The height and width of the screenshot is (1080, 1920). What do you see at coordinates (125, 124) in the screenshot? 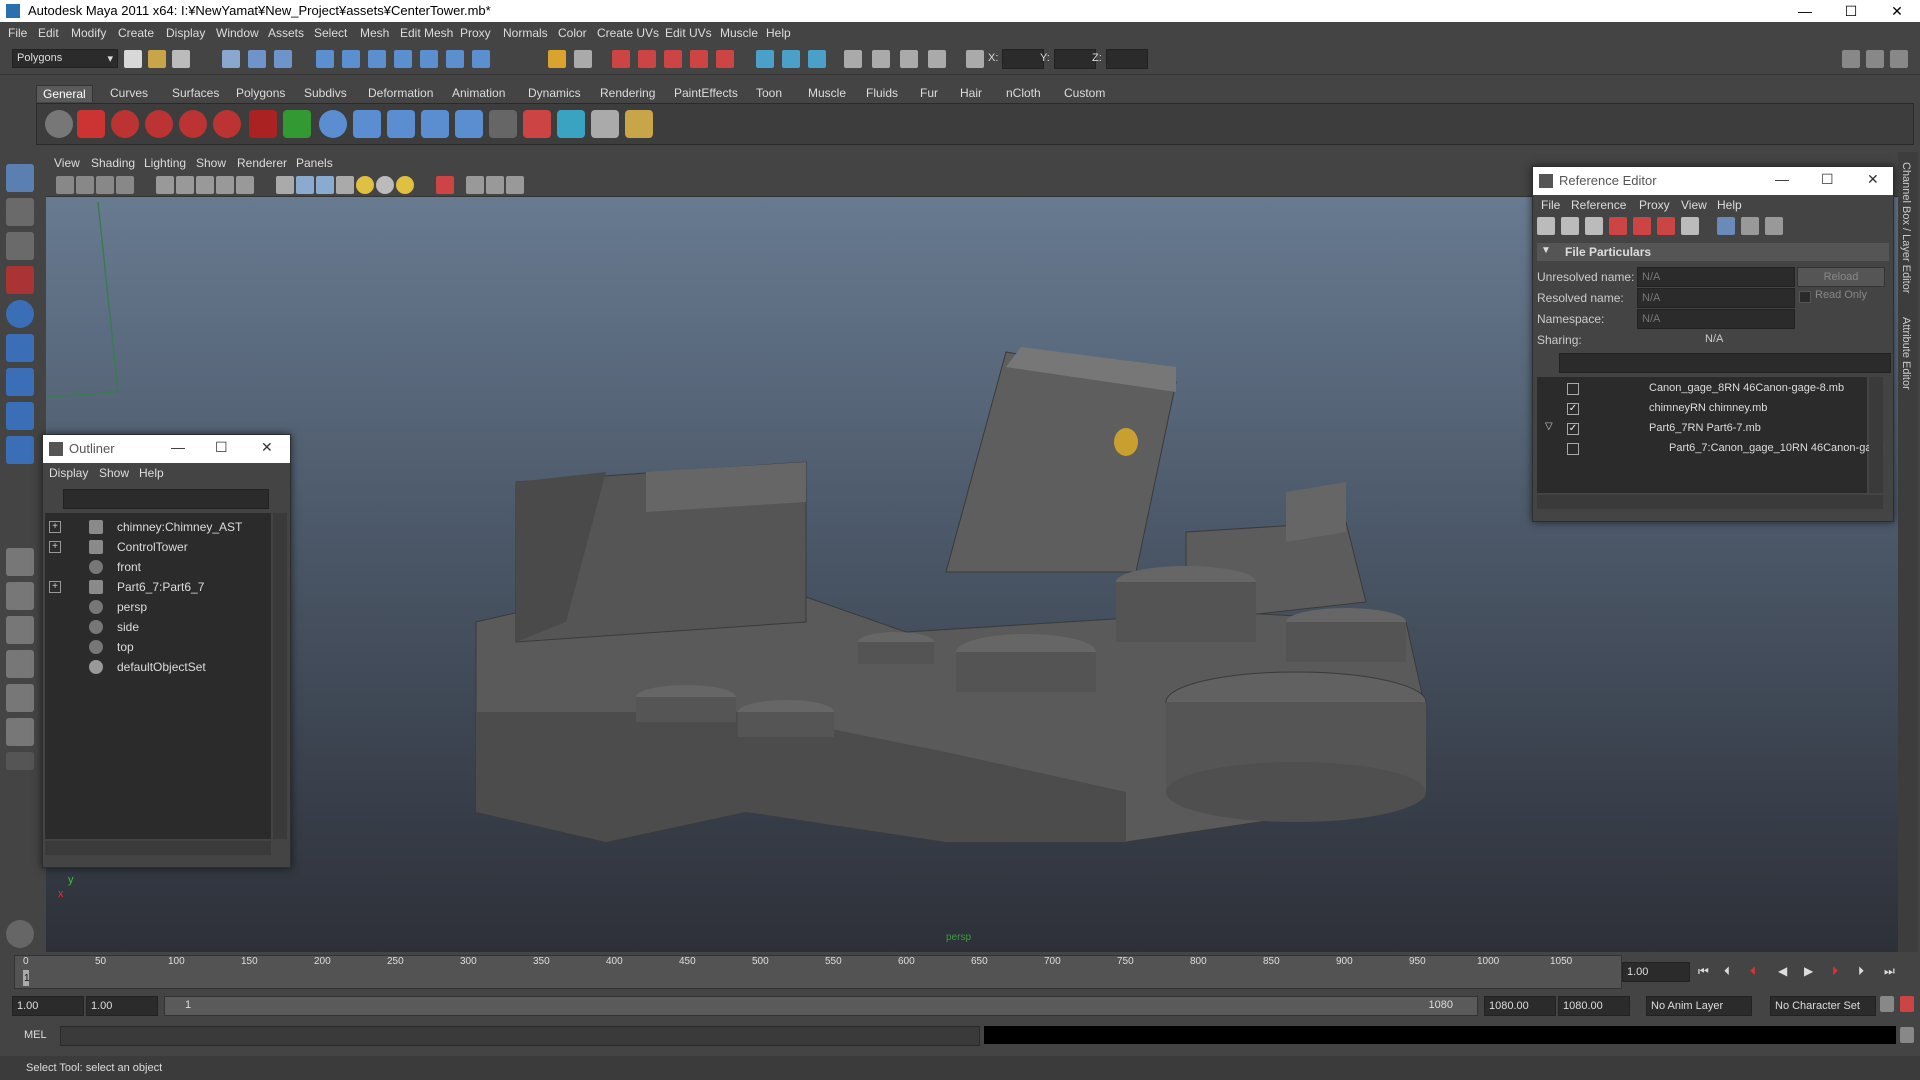
I see `delete-history-icon` at bounding box center [125, 124].